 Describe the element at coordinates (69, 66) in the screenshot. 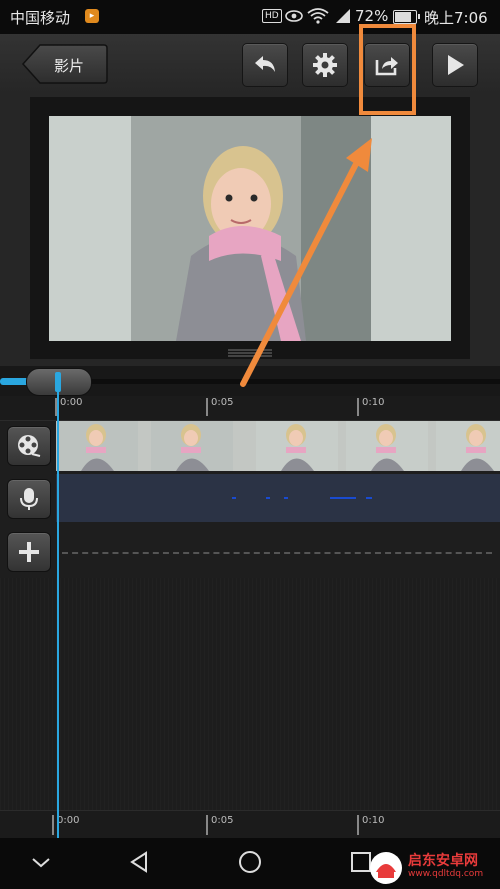

I see `back-button-label: 影片` at that location.